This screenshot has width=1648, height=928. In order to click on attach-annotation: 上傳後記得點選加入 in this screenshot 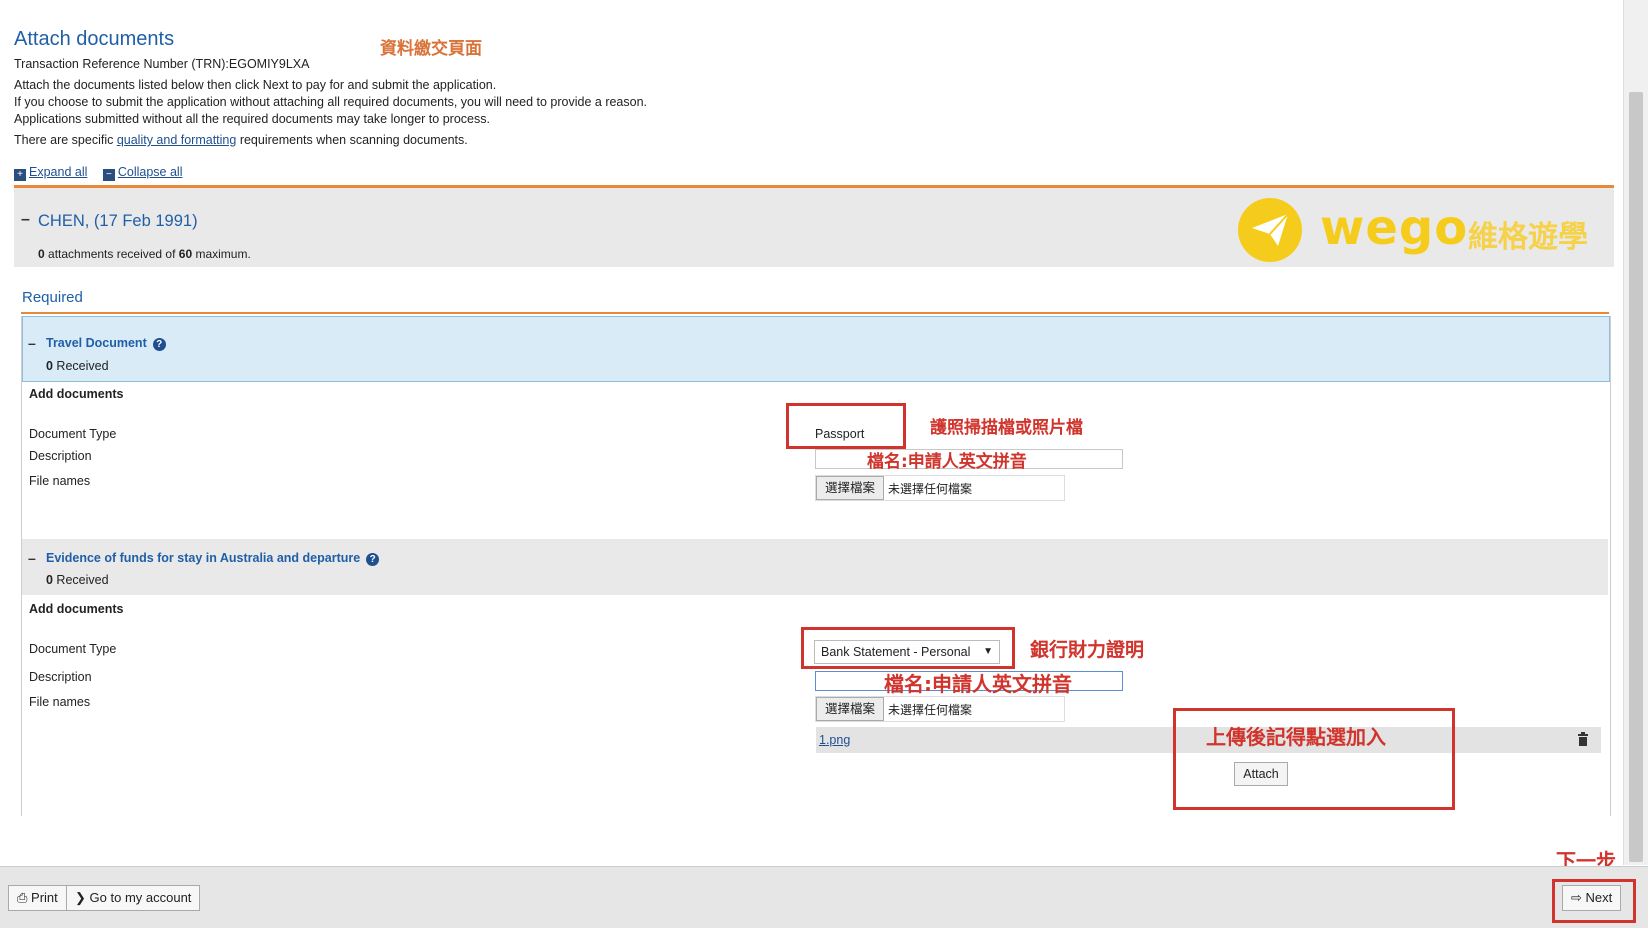, I will do `click(1296, 737)`.